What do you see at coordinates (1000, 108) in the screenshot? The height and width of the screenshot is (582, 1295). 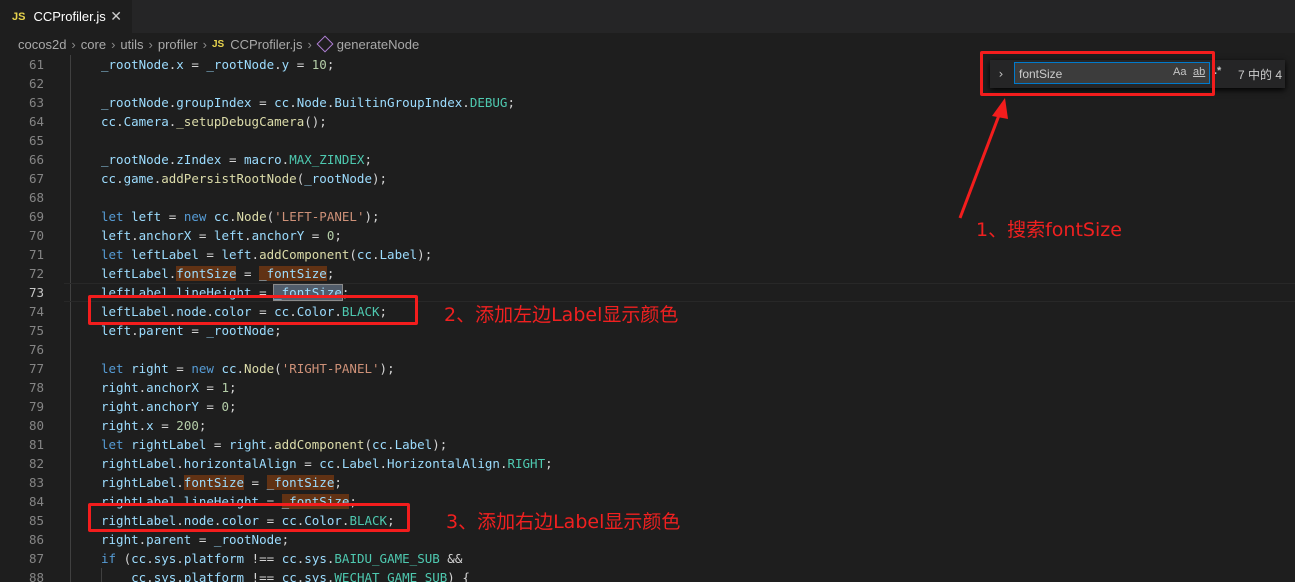 I see `arrow-head` at bounding box center [1000, 108].